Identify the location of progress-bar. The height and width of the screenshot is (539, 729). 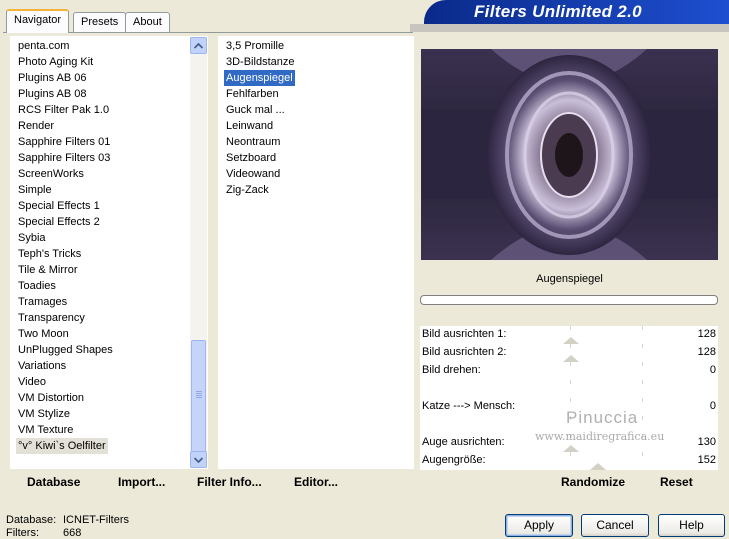
(569, 300).